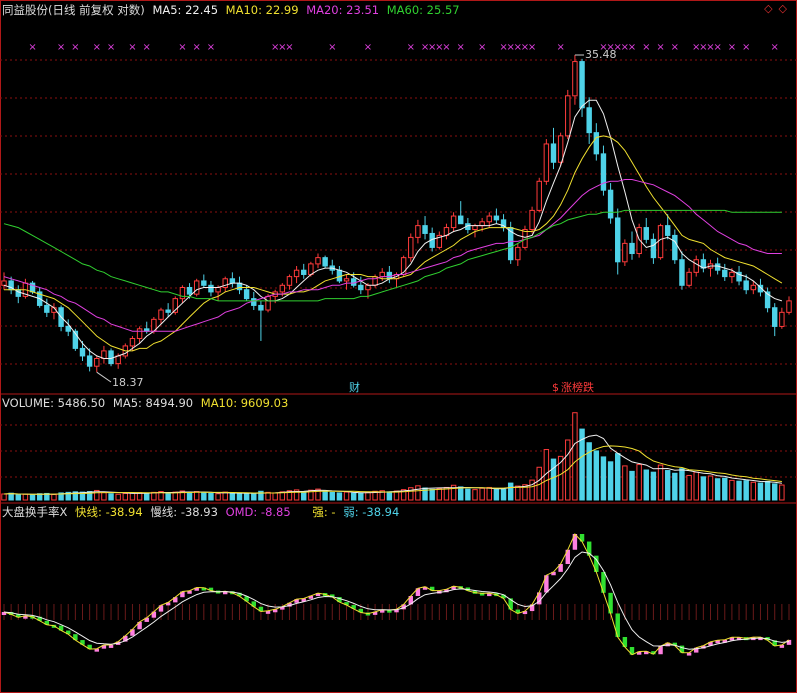  What do you see at coordinates (354, 387) in the screenshot?
I see `finance-marker: 财` at bounding box center [354, 387].